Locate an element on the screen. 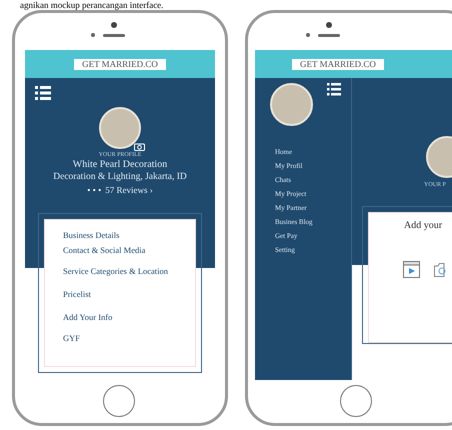  reviews-link: 57 Reviews › is located at coordinates (129, 190).